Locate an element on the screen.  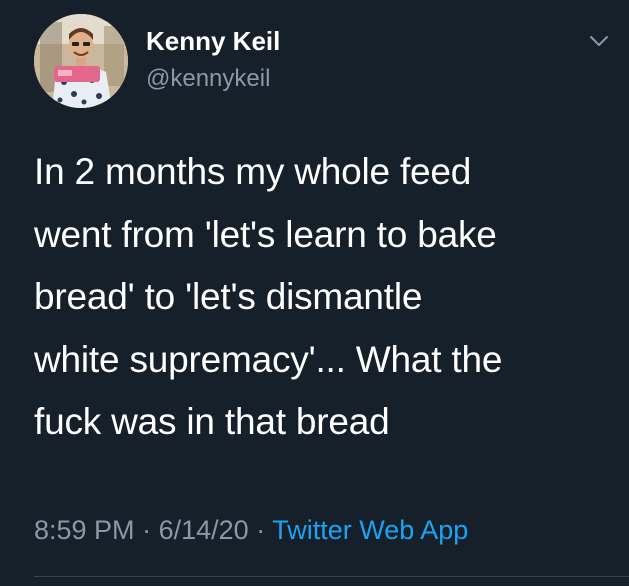
avatar is located at coordinates (81, 61).